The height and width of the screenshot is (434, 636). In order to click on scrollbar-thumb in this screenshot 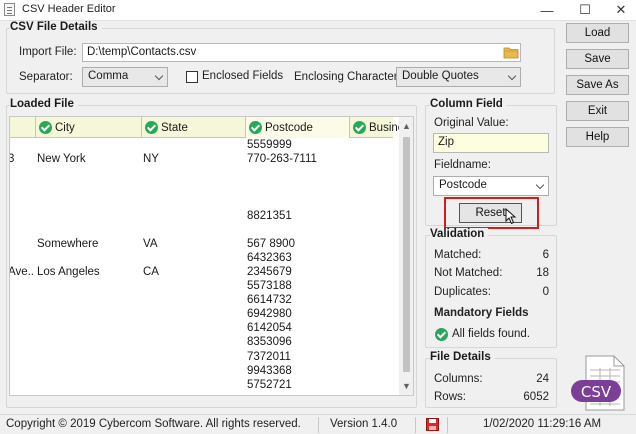, I will do `click(406, 254)`.